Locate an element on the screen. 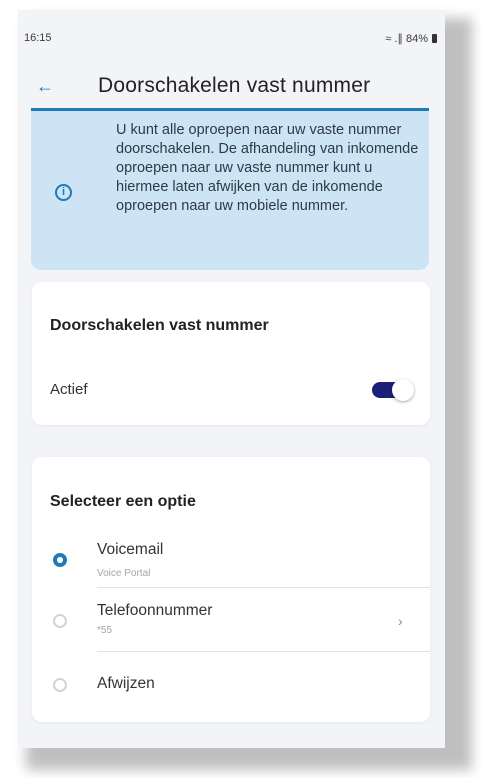 Image resolution: width=481 pixels, height=778 pixels. page-title: Doorschakelen vast nummer is located at coordinates (234, 85).